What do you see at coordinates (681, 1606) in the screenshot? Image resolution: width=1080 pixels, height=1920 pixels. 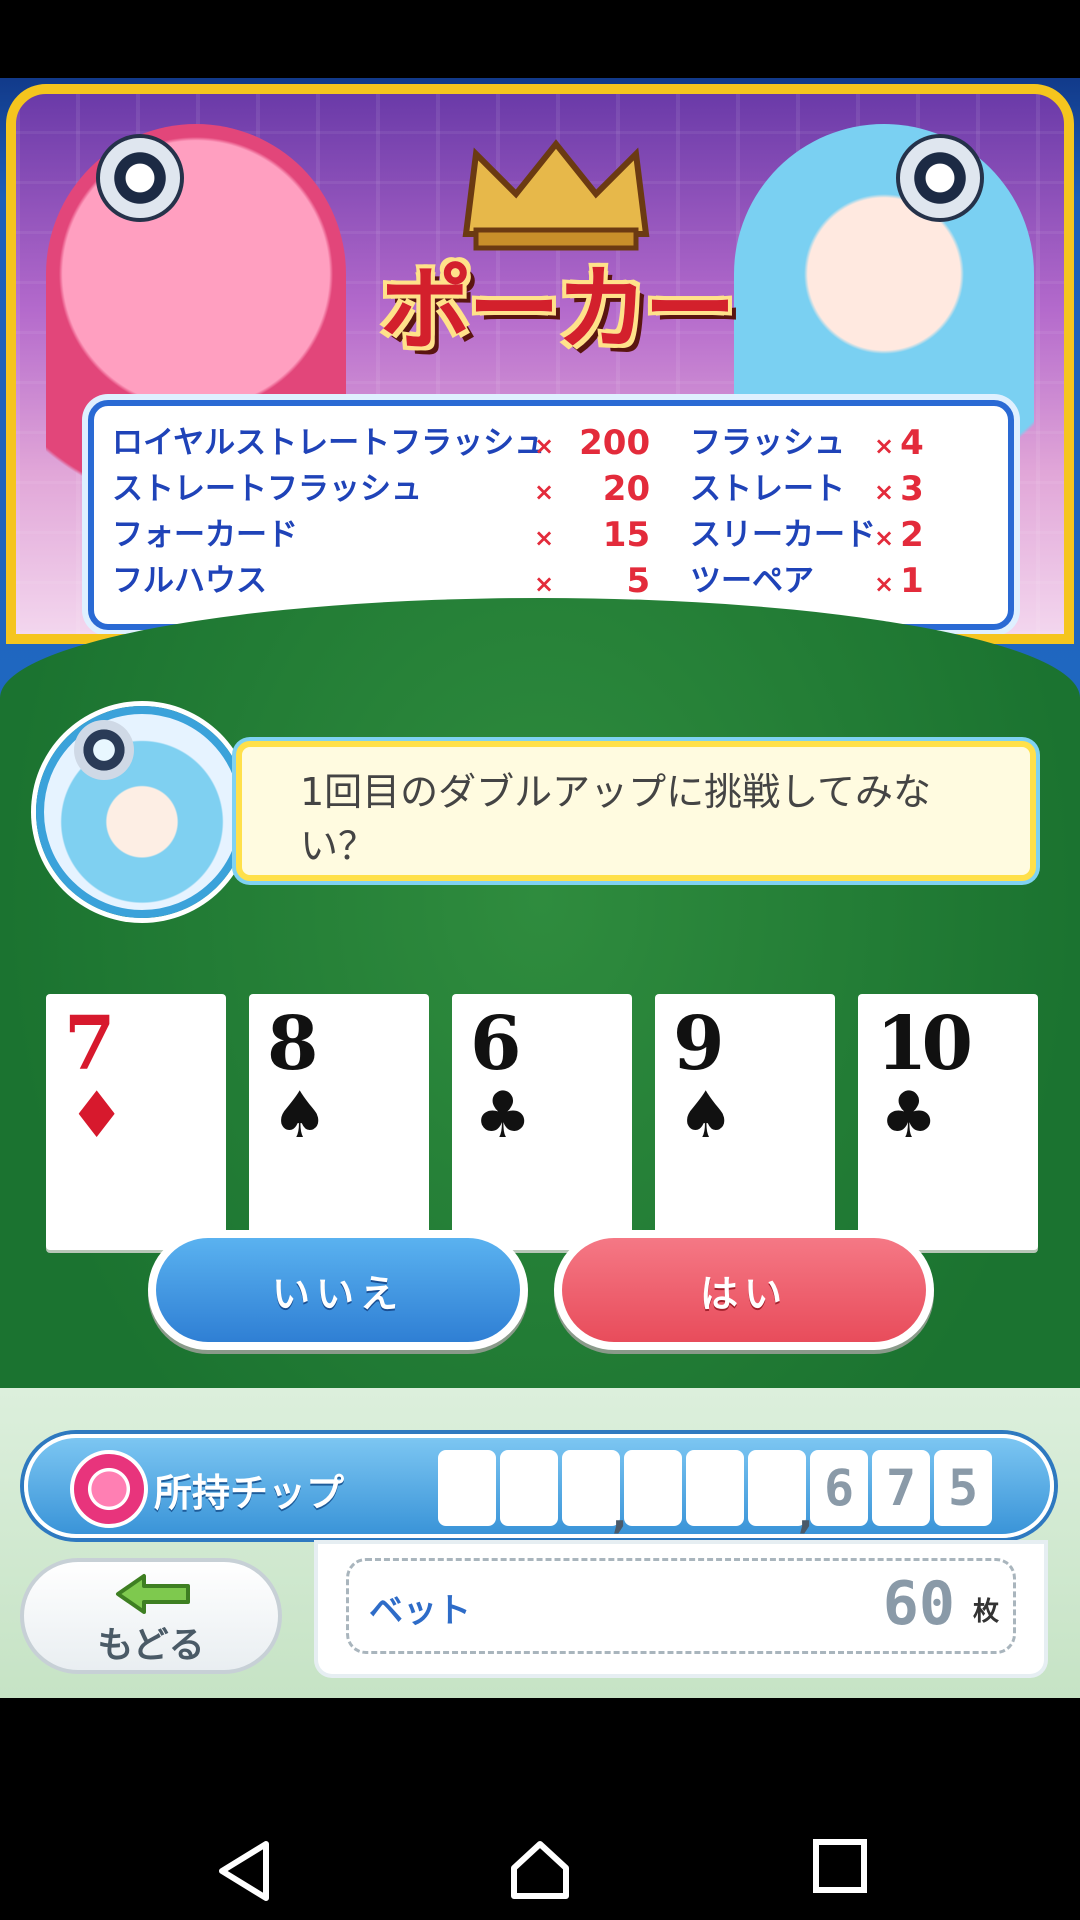 I see `bet-box: ベット 60 枚` at bounding box center [681, 1606].